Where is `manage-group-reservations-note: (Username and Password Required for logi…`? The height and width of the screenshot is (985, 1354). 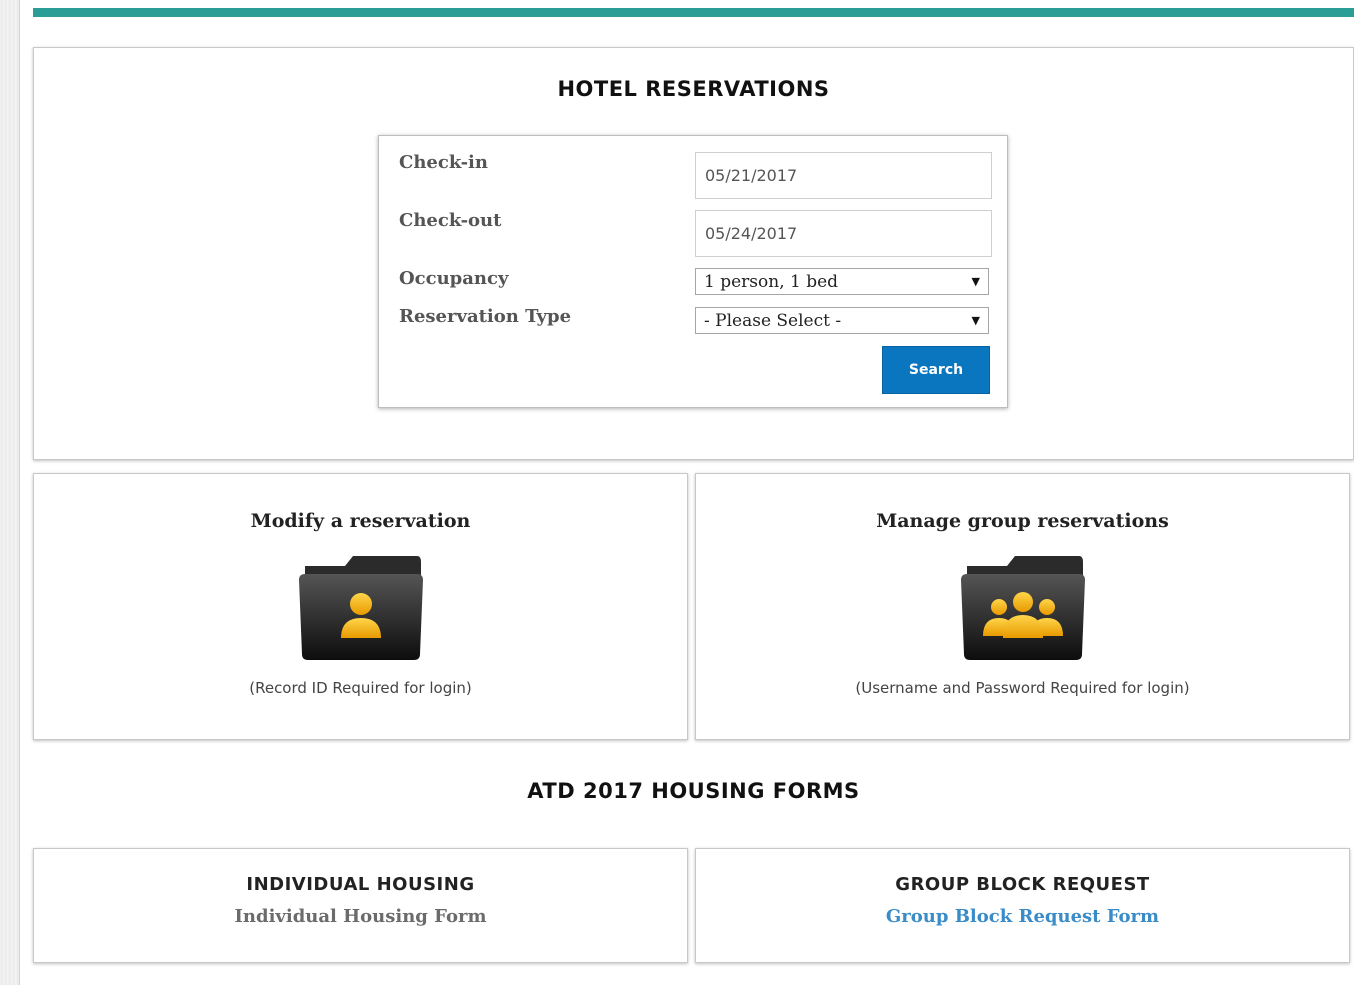 manage-group-reservations-note: (Username and Password Required for logi… is located at coordinates (1022, 688).